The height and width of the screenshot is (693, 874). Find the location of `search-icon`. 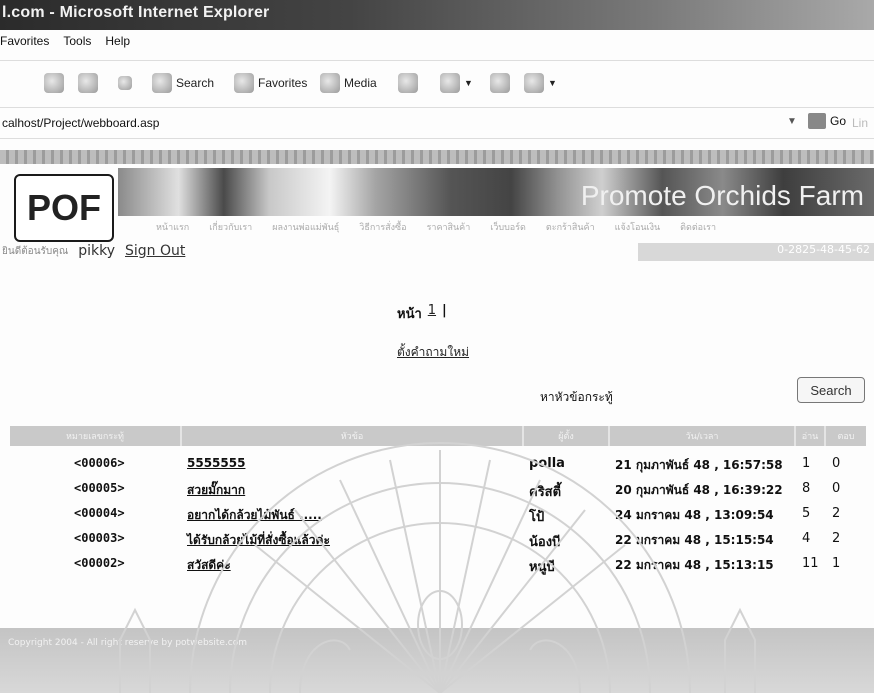

search-icon is located at coordinates (162, 83).